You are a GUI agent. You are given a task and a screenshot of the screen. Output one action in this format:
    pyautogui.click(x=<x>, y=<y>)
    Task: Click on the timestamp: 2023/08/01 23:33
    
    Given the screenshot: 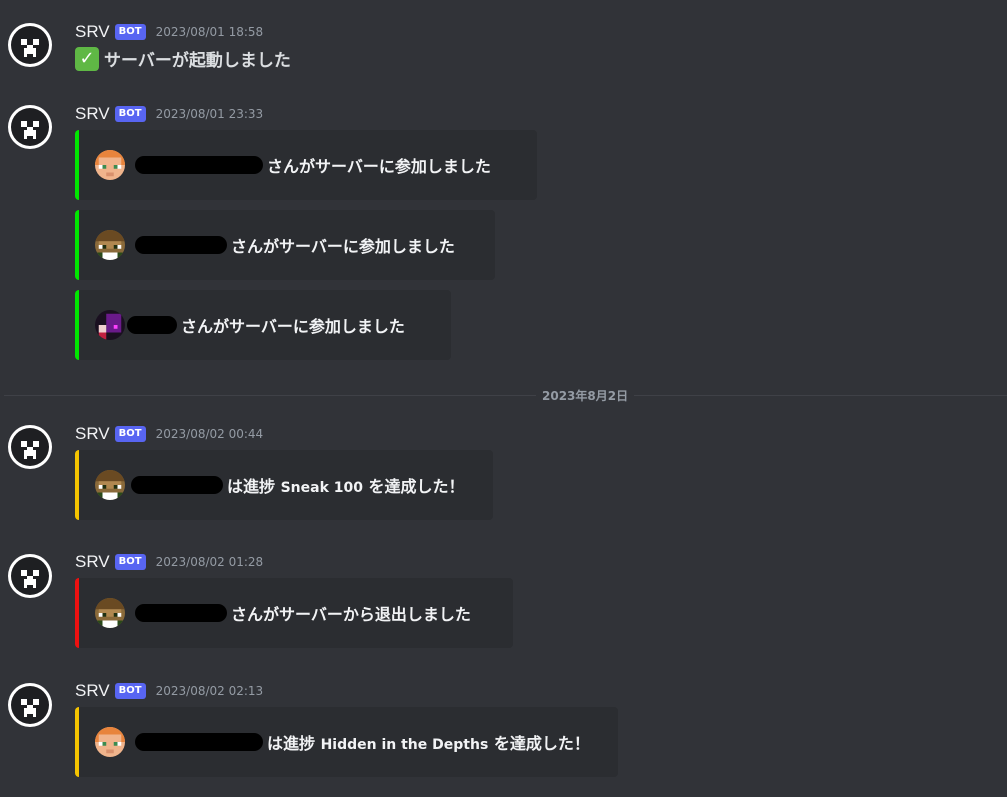 What is the action you would take?
    pyautogui.click(x=210, y=114)
    